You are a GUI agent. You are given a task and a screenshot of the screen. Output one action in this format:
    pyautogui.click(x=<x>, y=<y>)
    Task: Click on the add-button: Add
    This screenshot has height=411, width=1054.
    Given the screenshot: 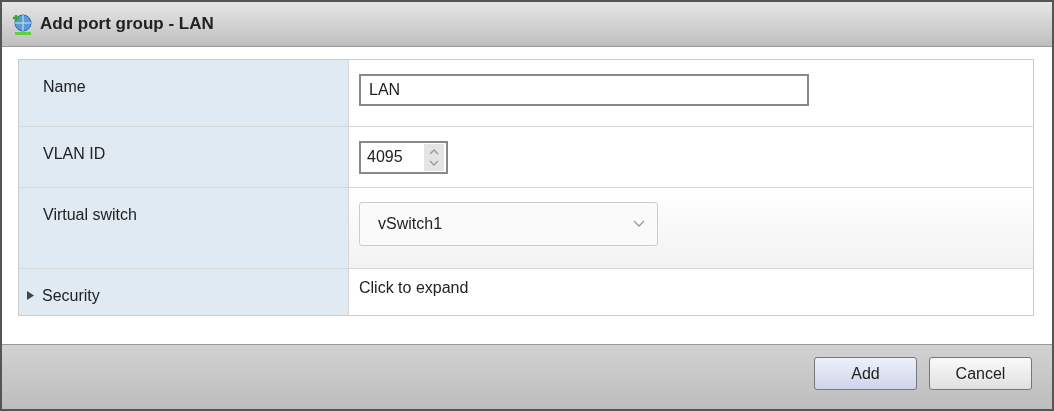 What is the action you would take?
    pyautogui.click(x=865, y=374)
    